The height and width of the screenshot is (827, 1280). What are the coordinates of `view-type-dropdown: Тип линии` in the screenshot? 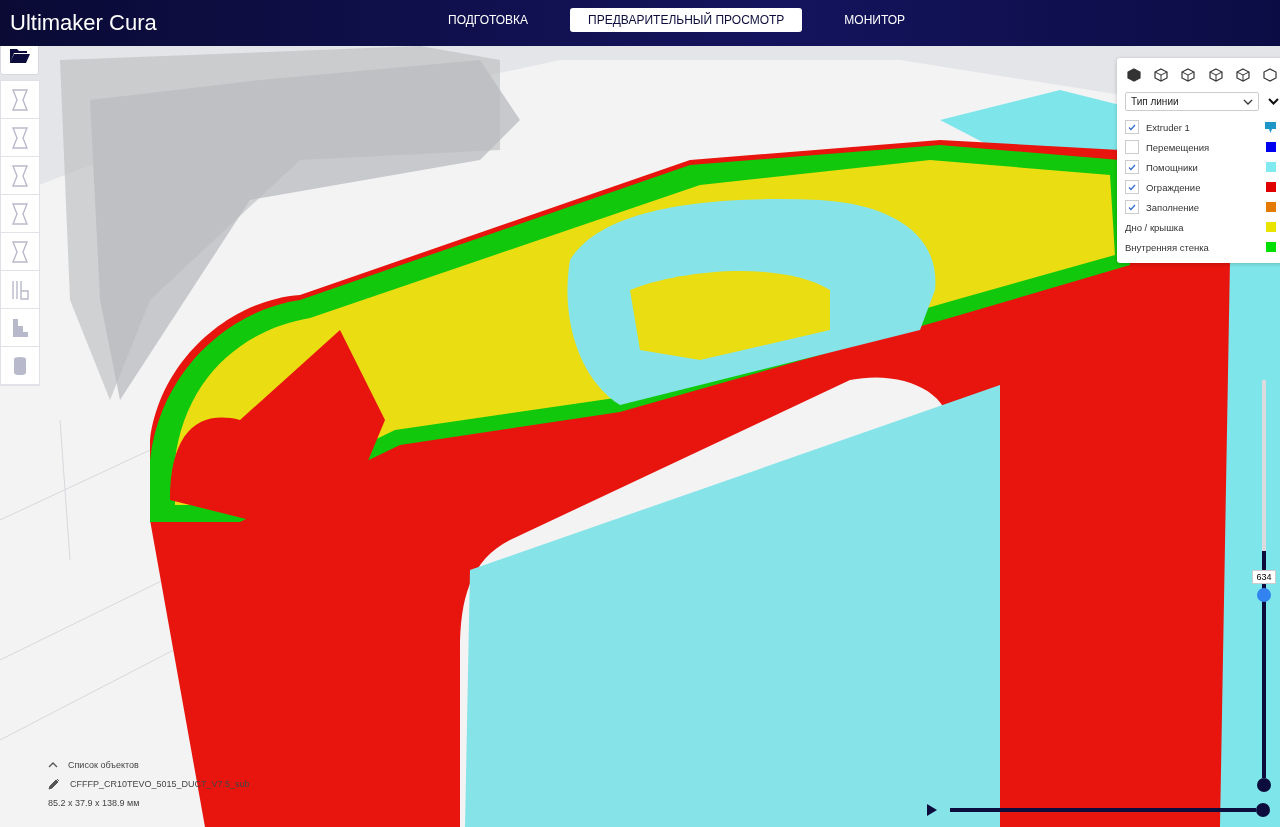 It's located at (1192, 101).